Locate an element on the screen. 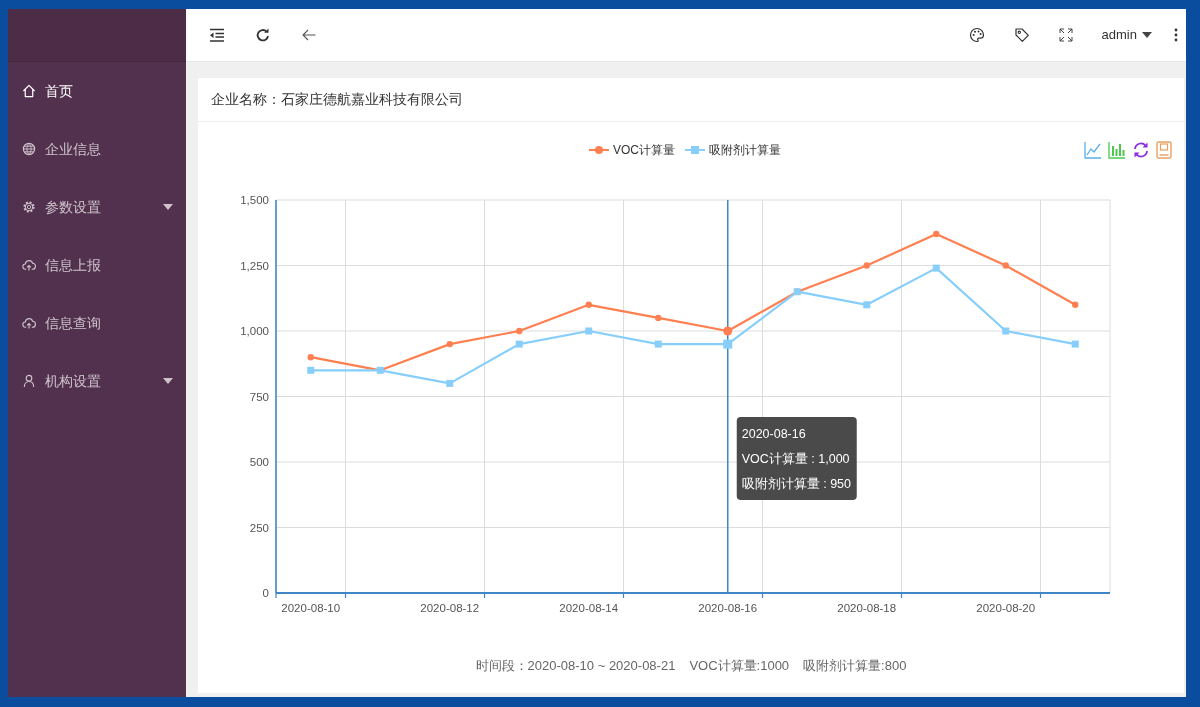 The image size is (1200, 707). x-axis-label: 2020-08-14 is located at coordinates (589, 608).